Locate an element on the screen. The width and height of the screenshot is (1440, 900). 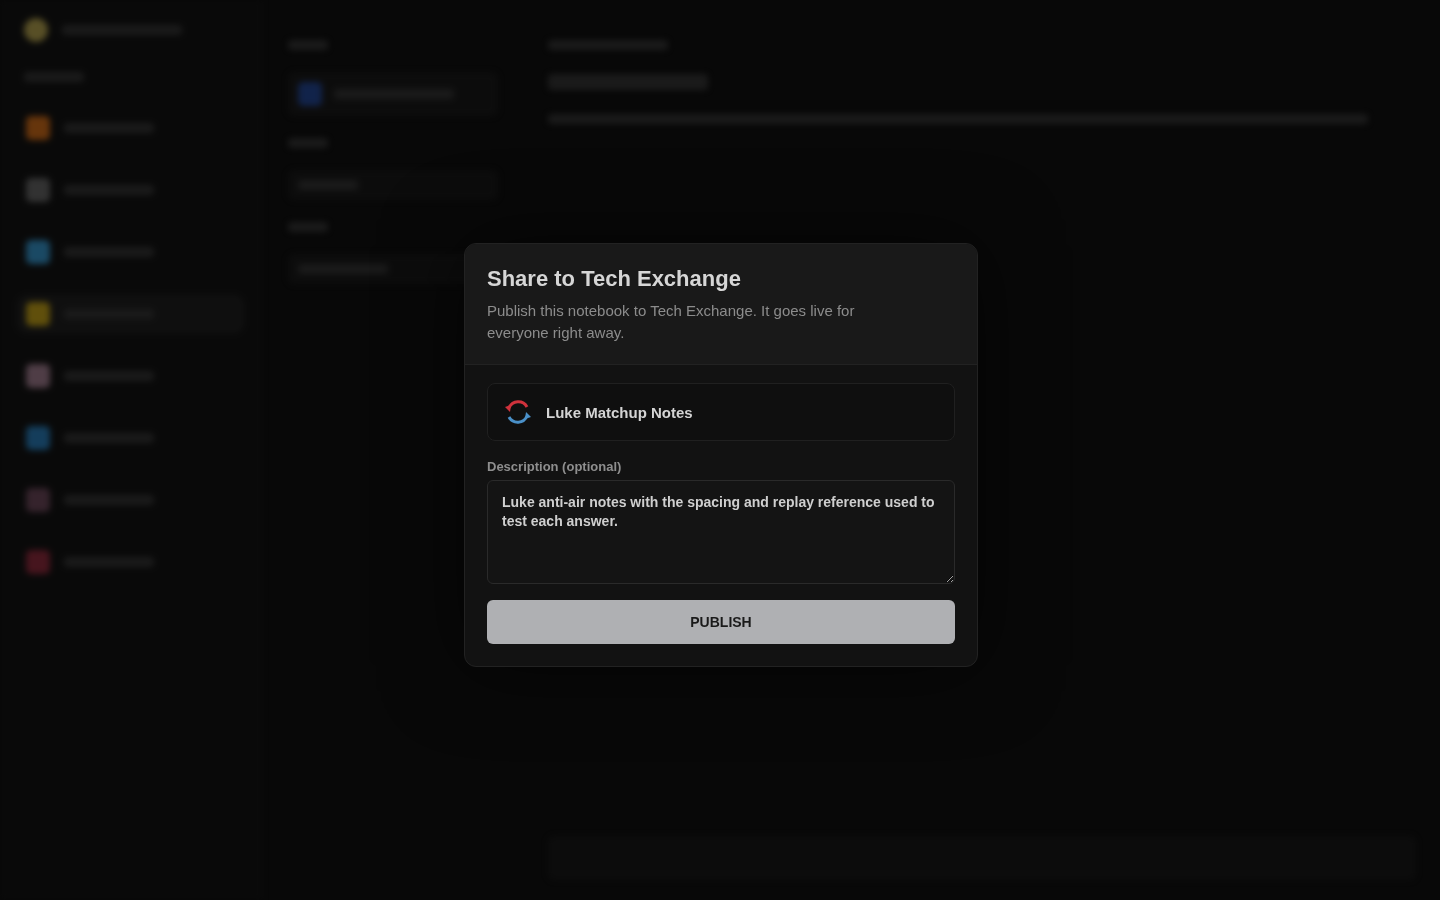
dialog-subtitle: Publish this notebook to Tech Exchange. It goes live for everyone right away. is located at coordinates (671, 322).